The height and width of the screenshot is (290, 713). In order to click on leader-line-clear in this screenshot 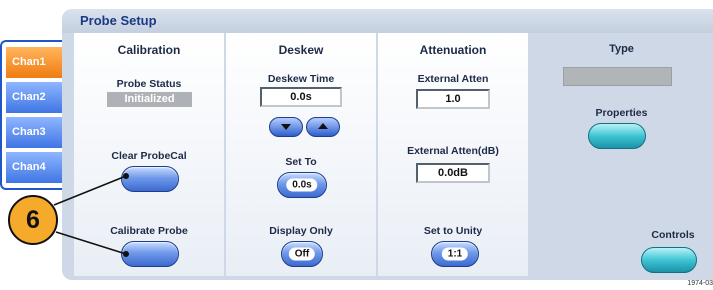, I will do `click(90, 190)`.